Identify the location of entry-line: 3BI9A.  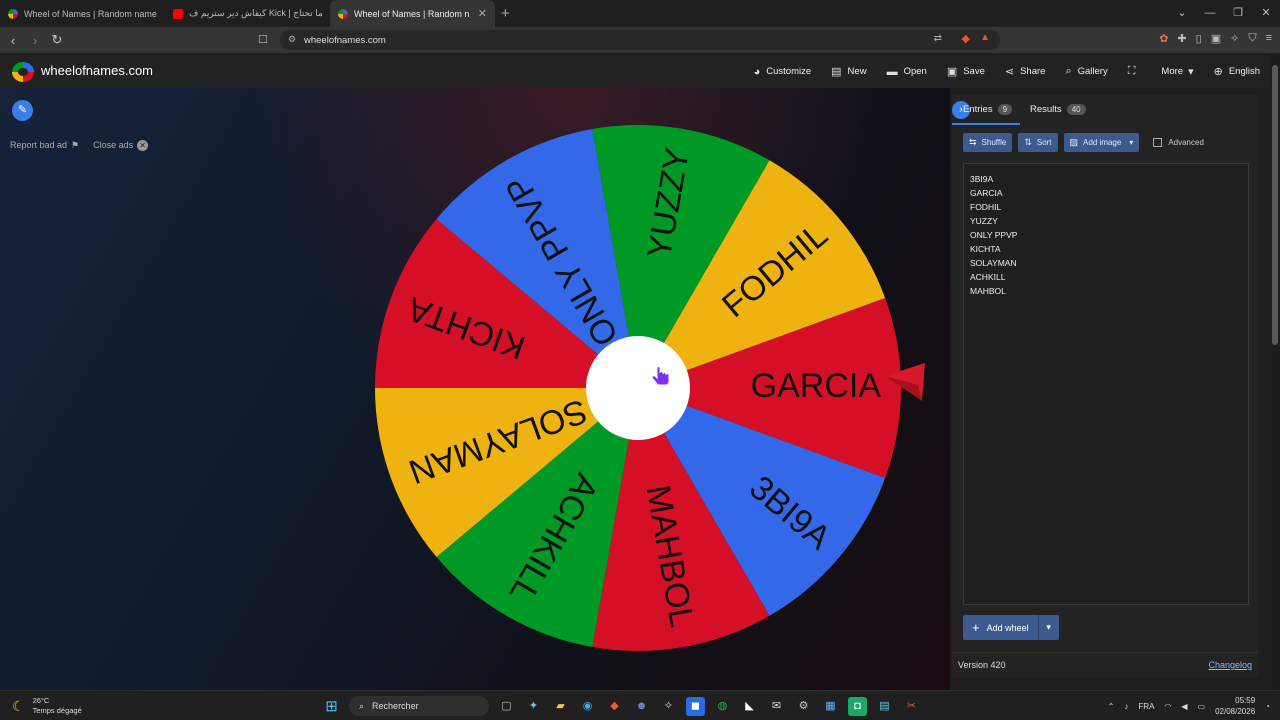
(982, 179).